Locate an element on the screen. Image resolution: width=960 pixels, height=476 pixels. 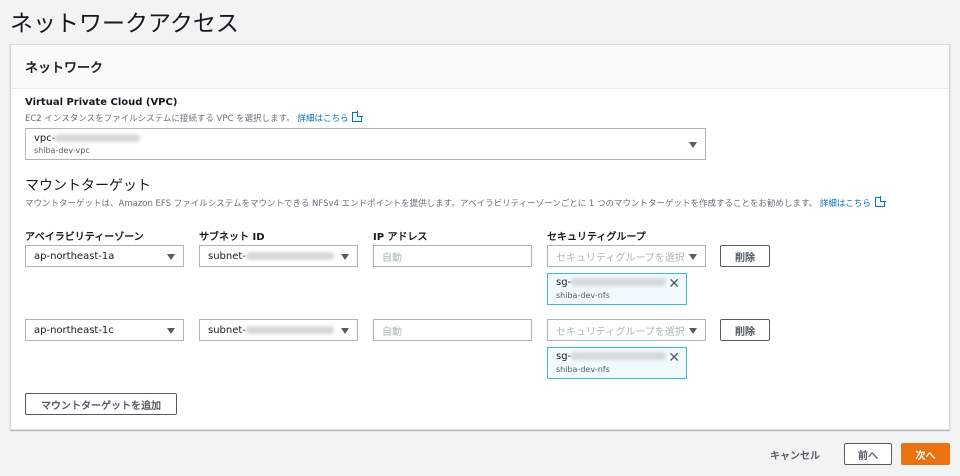
next-button: 次へ is located at coordinates (925, 454).